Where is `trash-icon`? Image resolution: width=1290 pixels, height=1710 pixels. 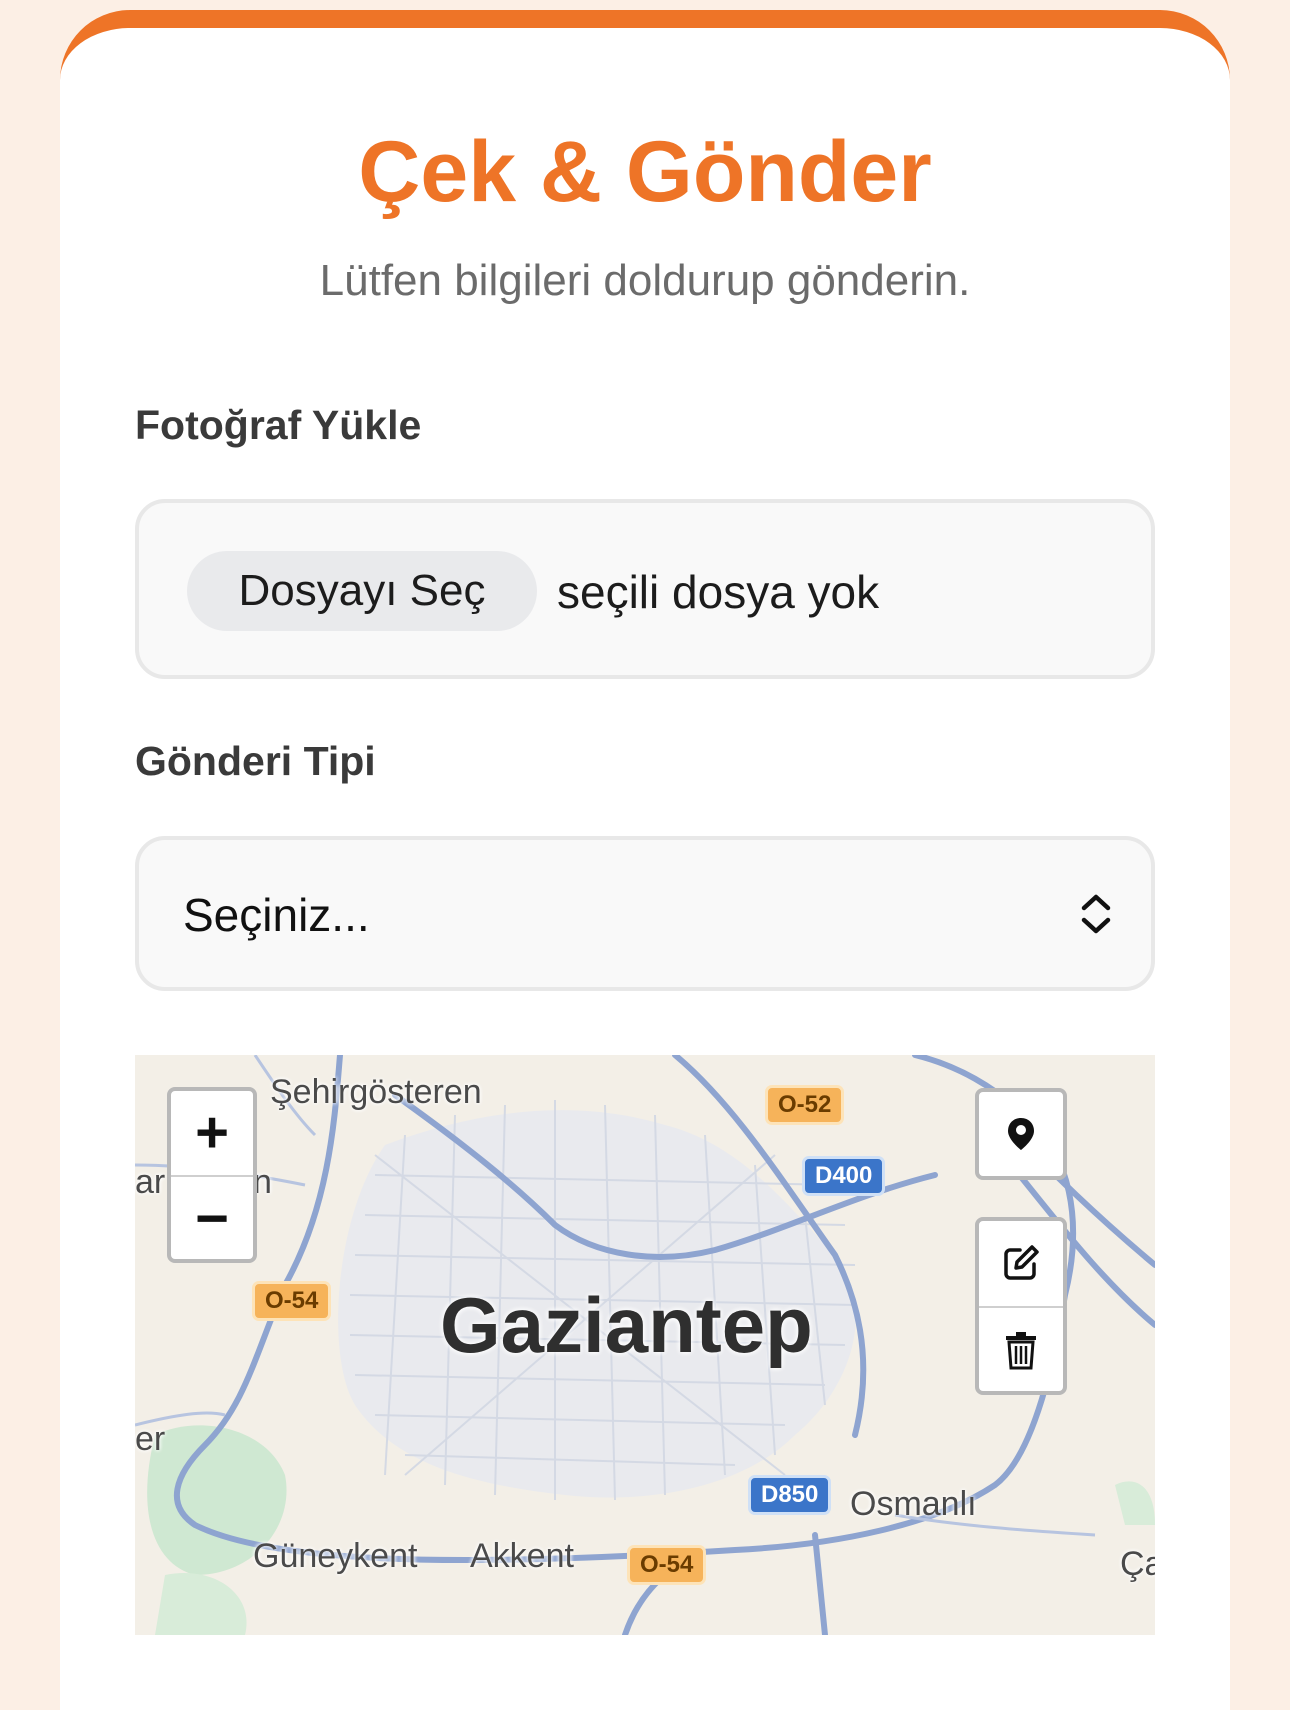
trash-icon is located at coordinates (1021, 1351).